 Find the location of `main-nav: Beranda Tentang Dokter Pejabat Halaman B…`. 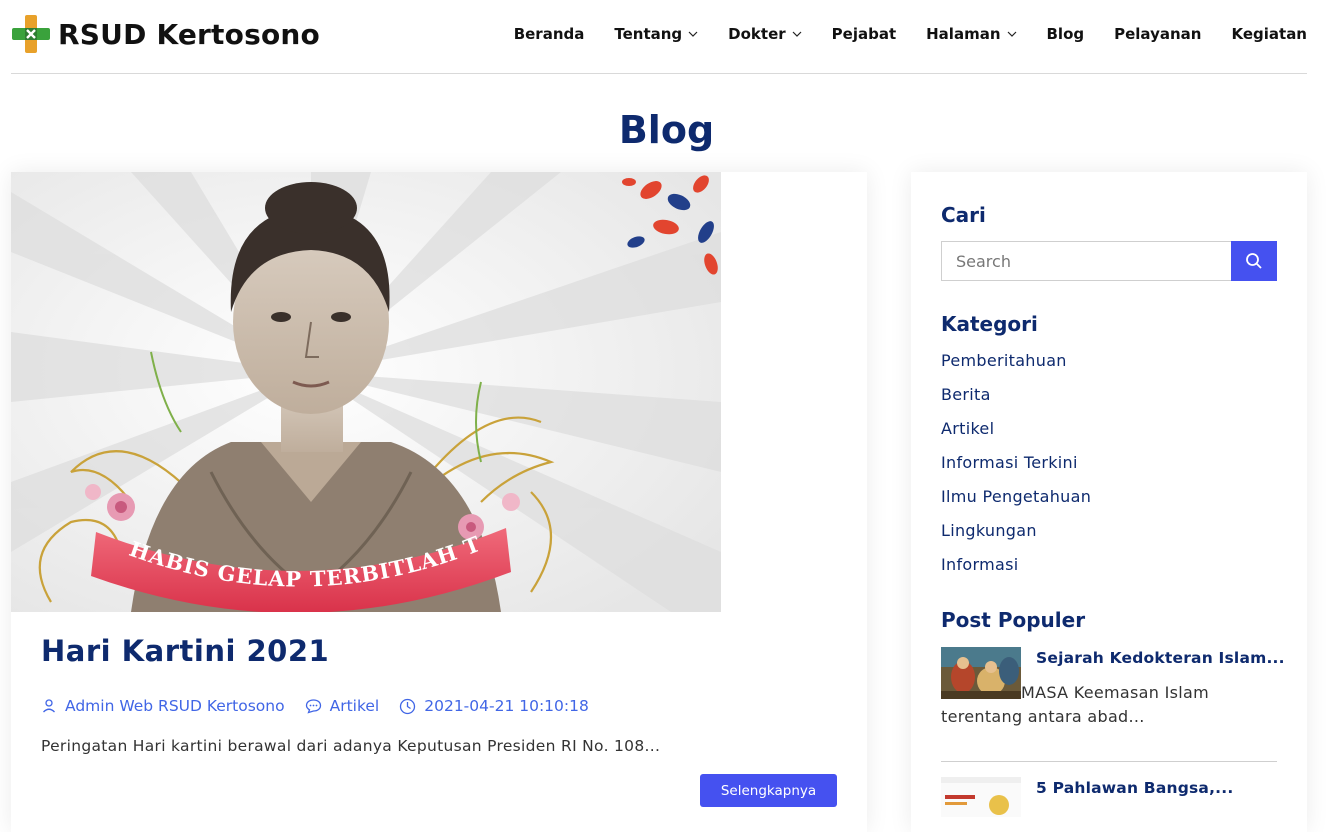

main-nav: Beranda Tentang Dokter Pejabat Halaman B… is located at coordinates (895, 34).